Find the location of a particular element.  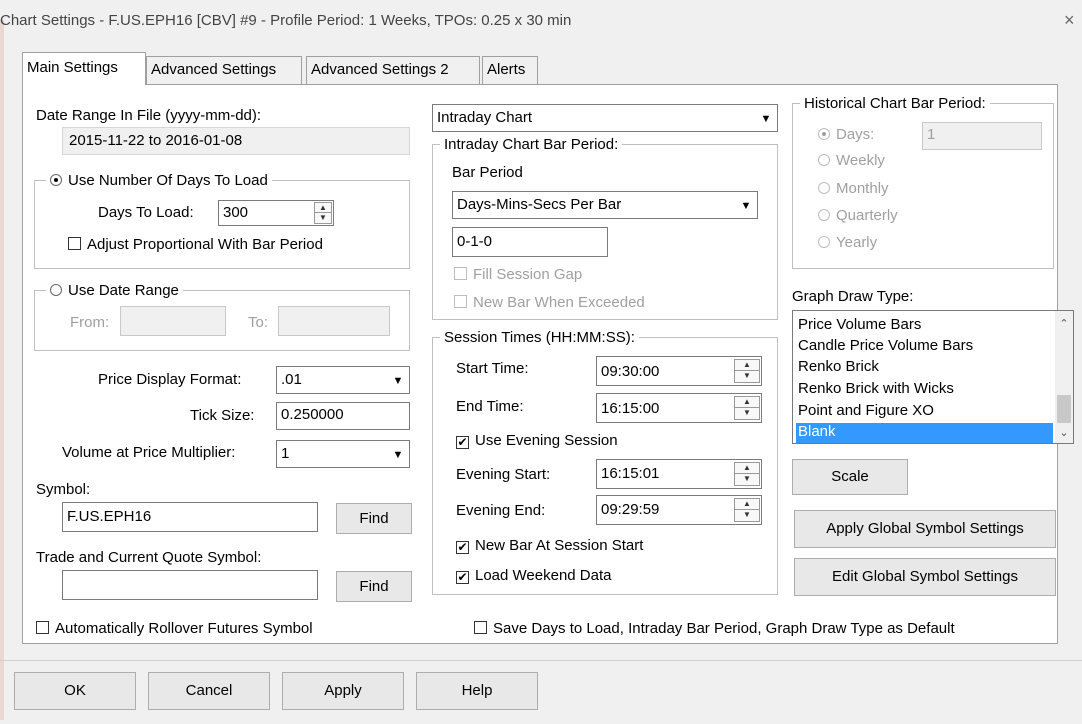

use-date-range-radio-button is located at coordinates (56, 290).